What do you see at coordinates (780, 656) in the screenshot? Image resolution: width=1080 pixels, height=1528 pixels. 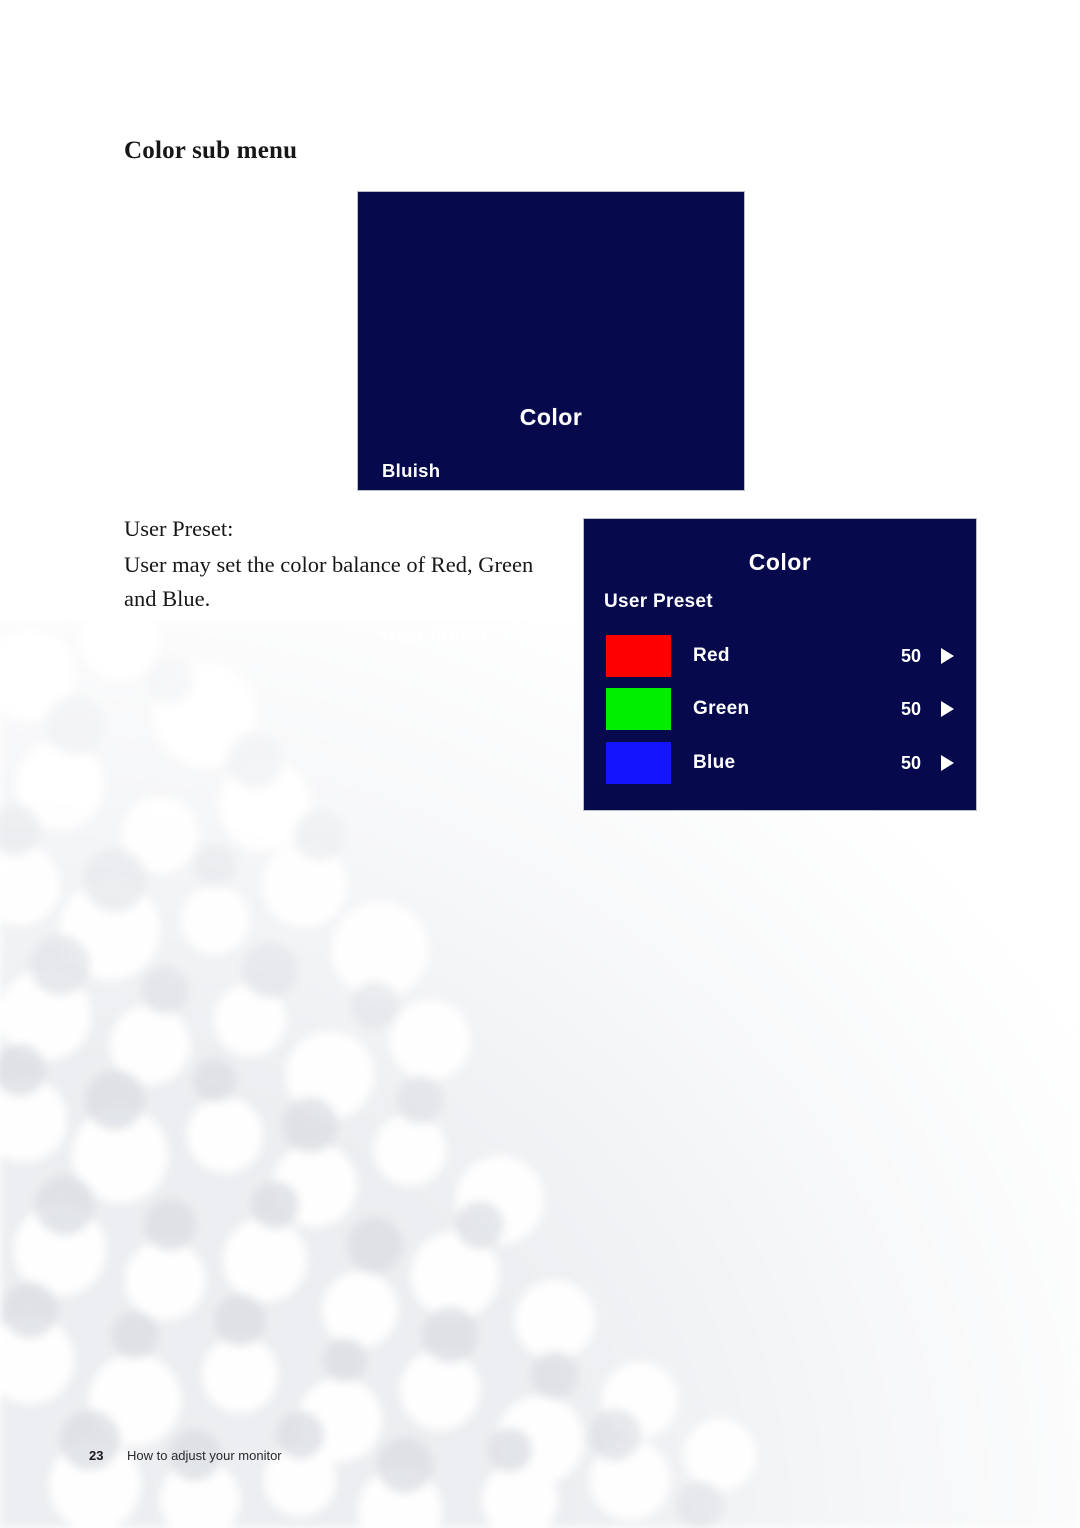 I see `channel-row-red: Red 50` at bounding box center [780, 656].